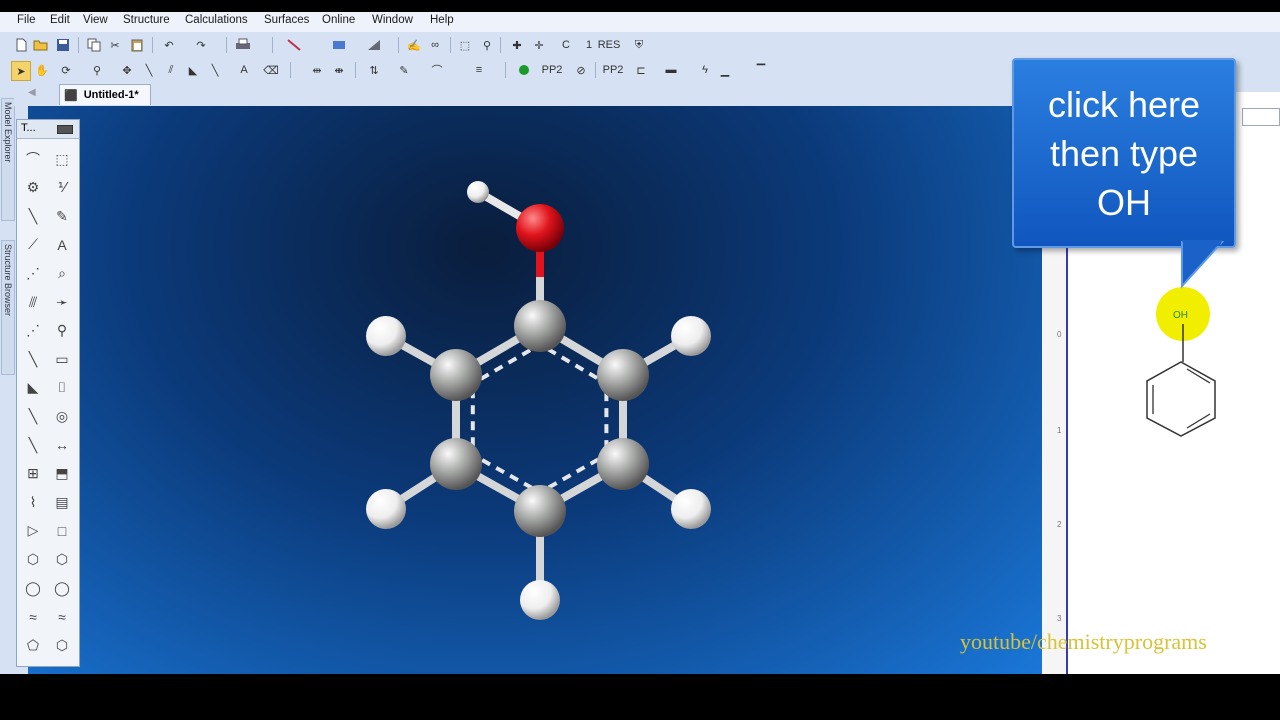  I want to click on arrange-icon: ⇅, so click(374, 70).